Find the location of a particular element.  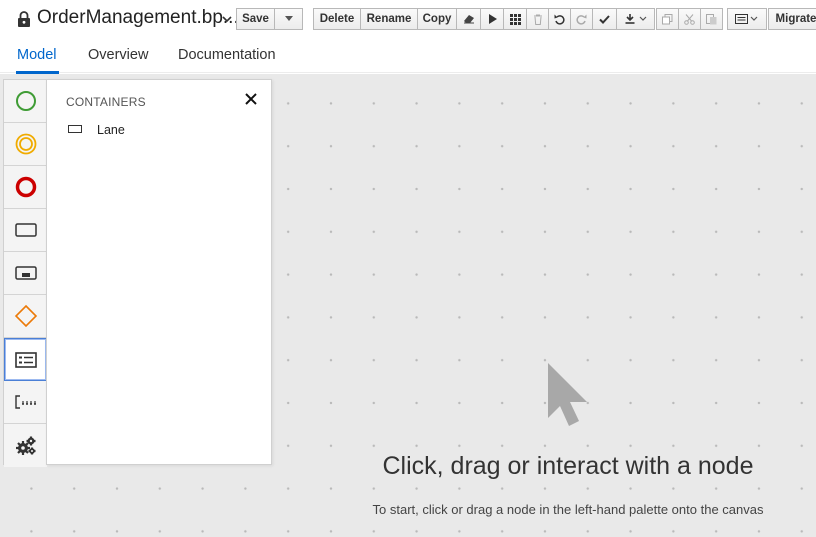

empty-canvas-title: Click, drag or interact with a node is located at coordinates (568, 466).